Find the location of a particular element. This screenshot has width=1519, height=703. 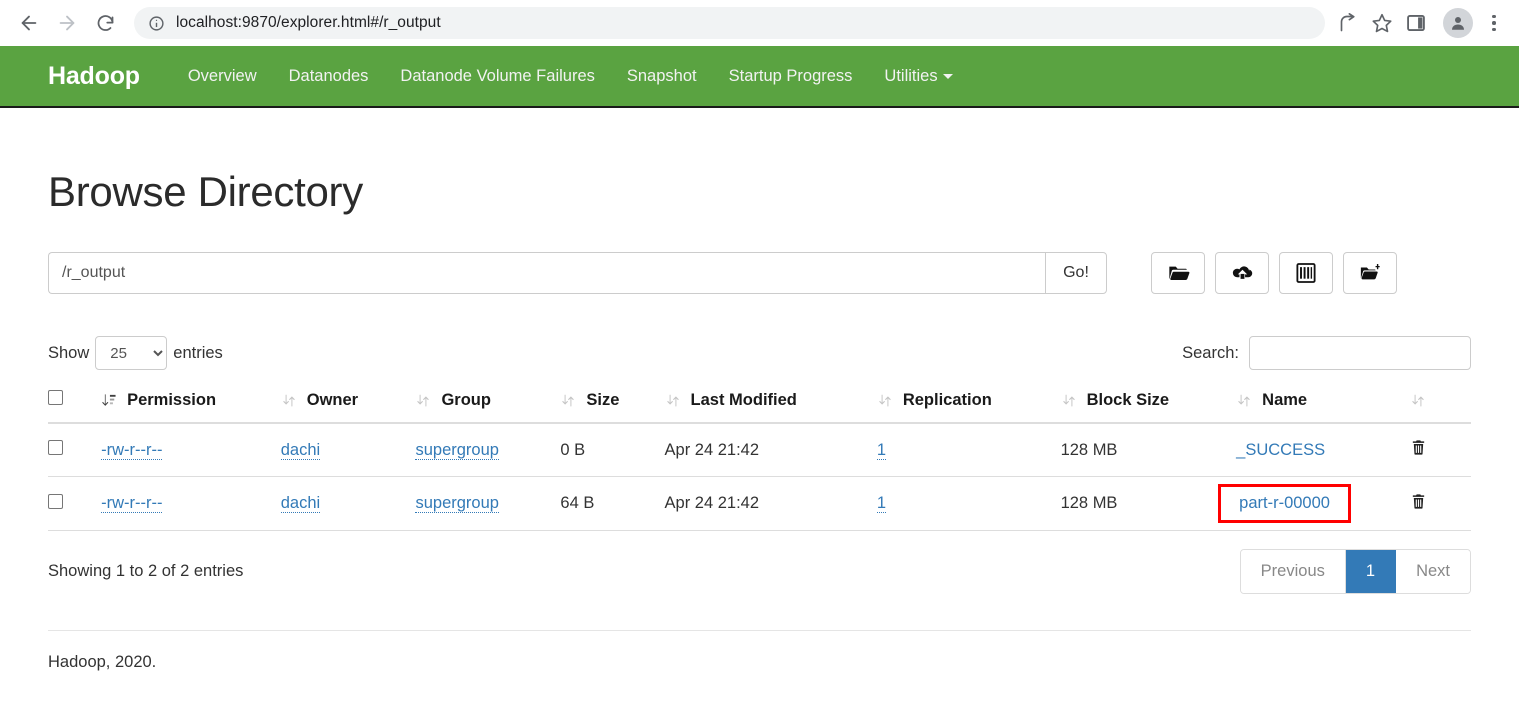

file-name-link: part-r-00000 is located at coordinates (1284, 503).